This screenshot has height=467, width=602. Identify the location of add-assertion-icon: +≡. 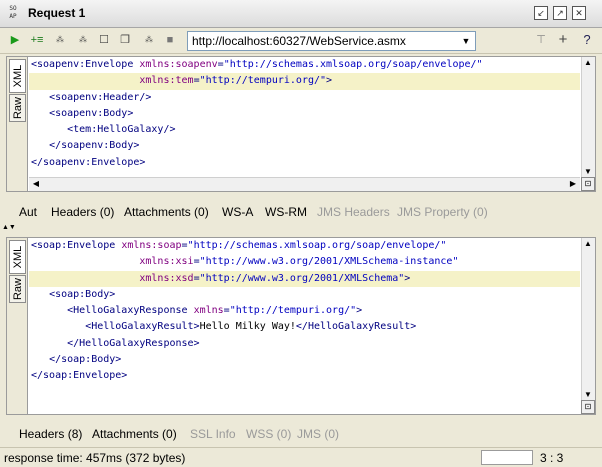
(37, 40).